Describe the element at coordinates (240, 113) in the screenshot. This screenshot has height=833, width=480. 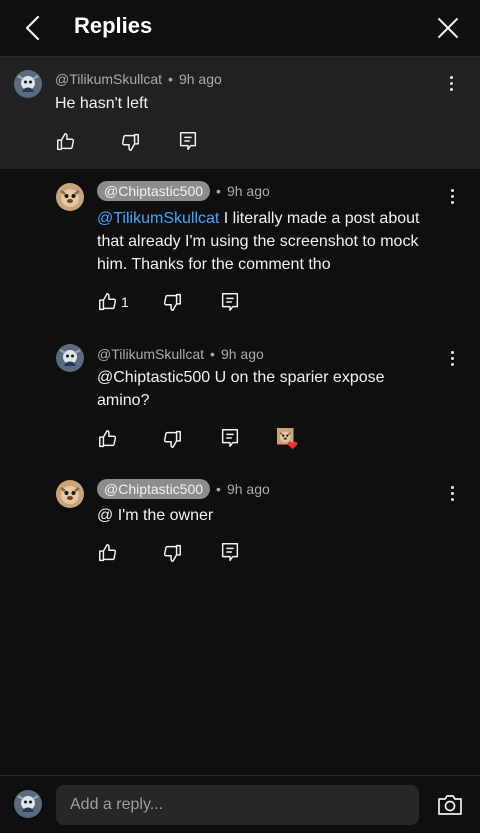
I see `parent-comment: @TilikumSkullcat • 9h ago He hasn't left` at that location.